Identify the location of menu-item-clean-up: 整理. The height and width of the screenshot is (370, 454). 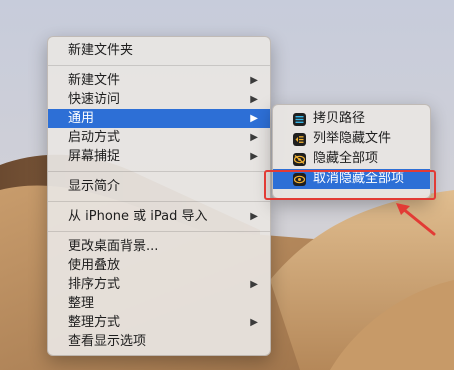
(159, 303).